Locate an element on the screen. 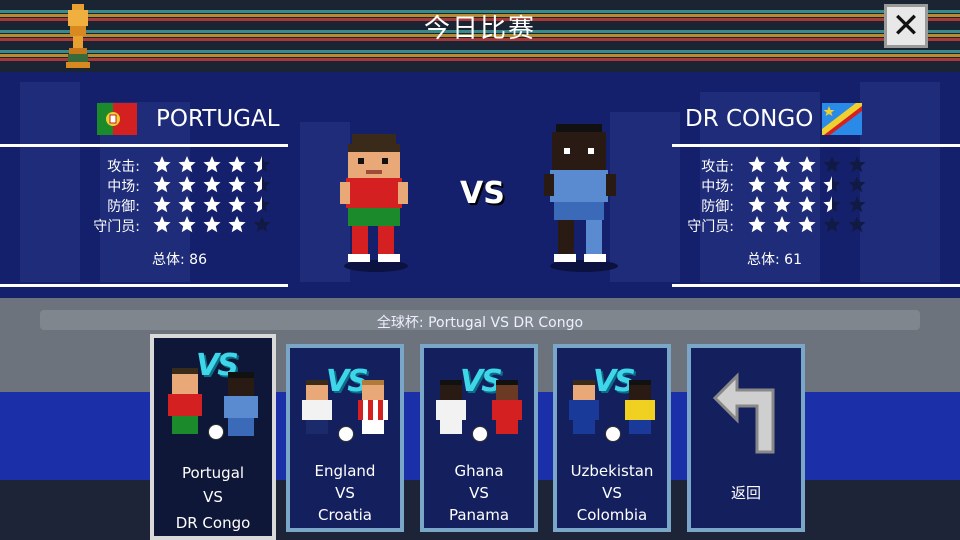 Image resolution: width=960 pixels, height=540 pixels. home-player-sprite is located at coordinates (374, 203).